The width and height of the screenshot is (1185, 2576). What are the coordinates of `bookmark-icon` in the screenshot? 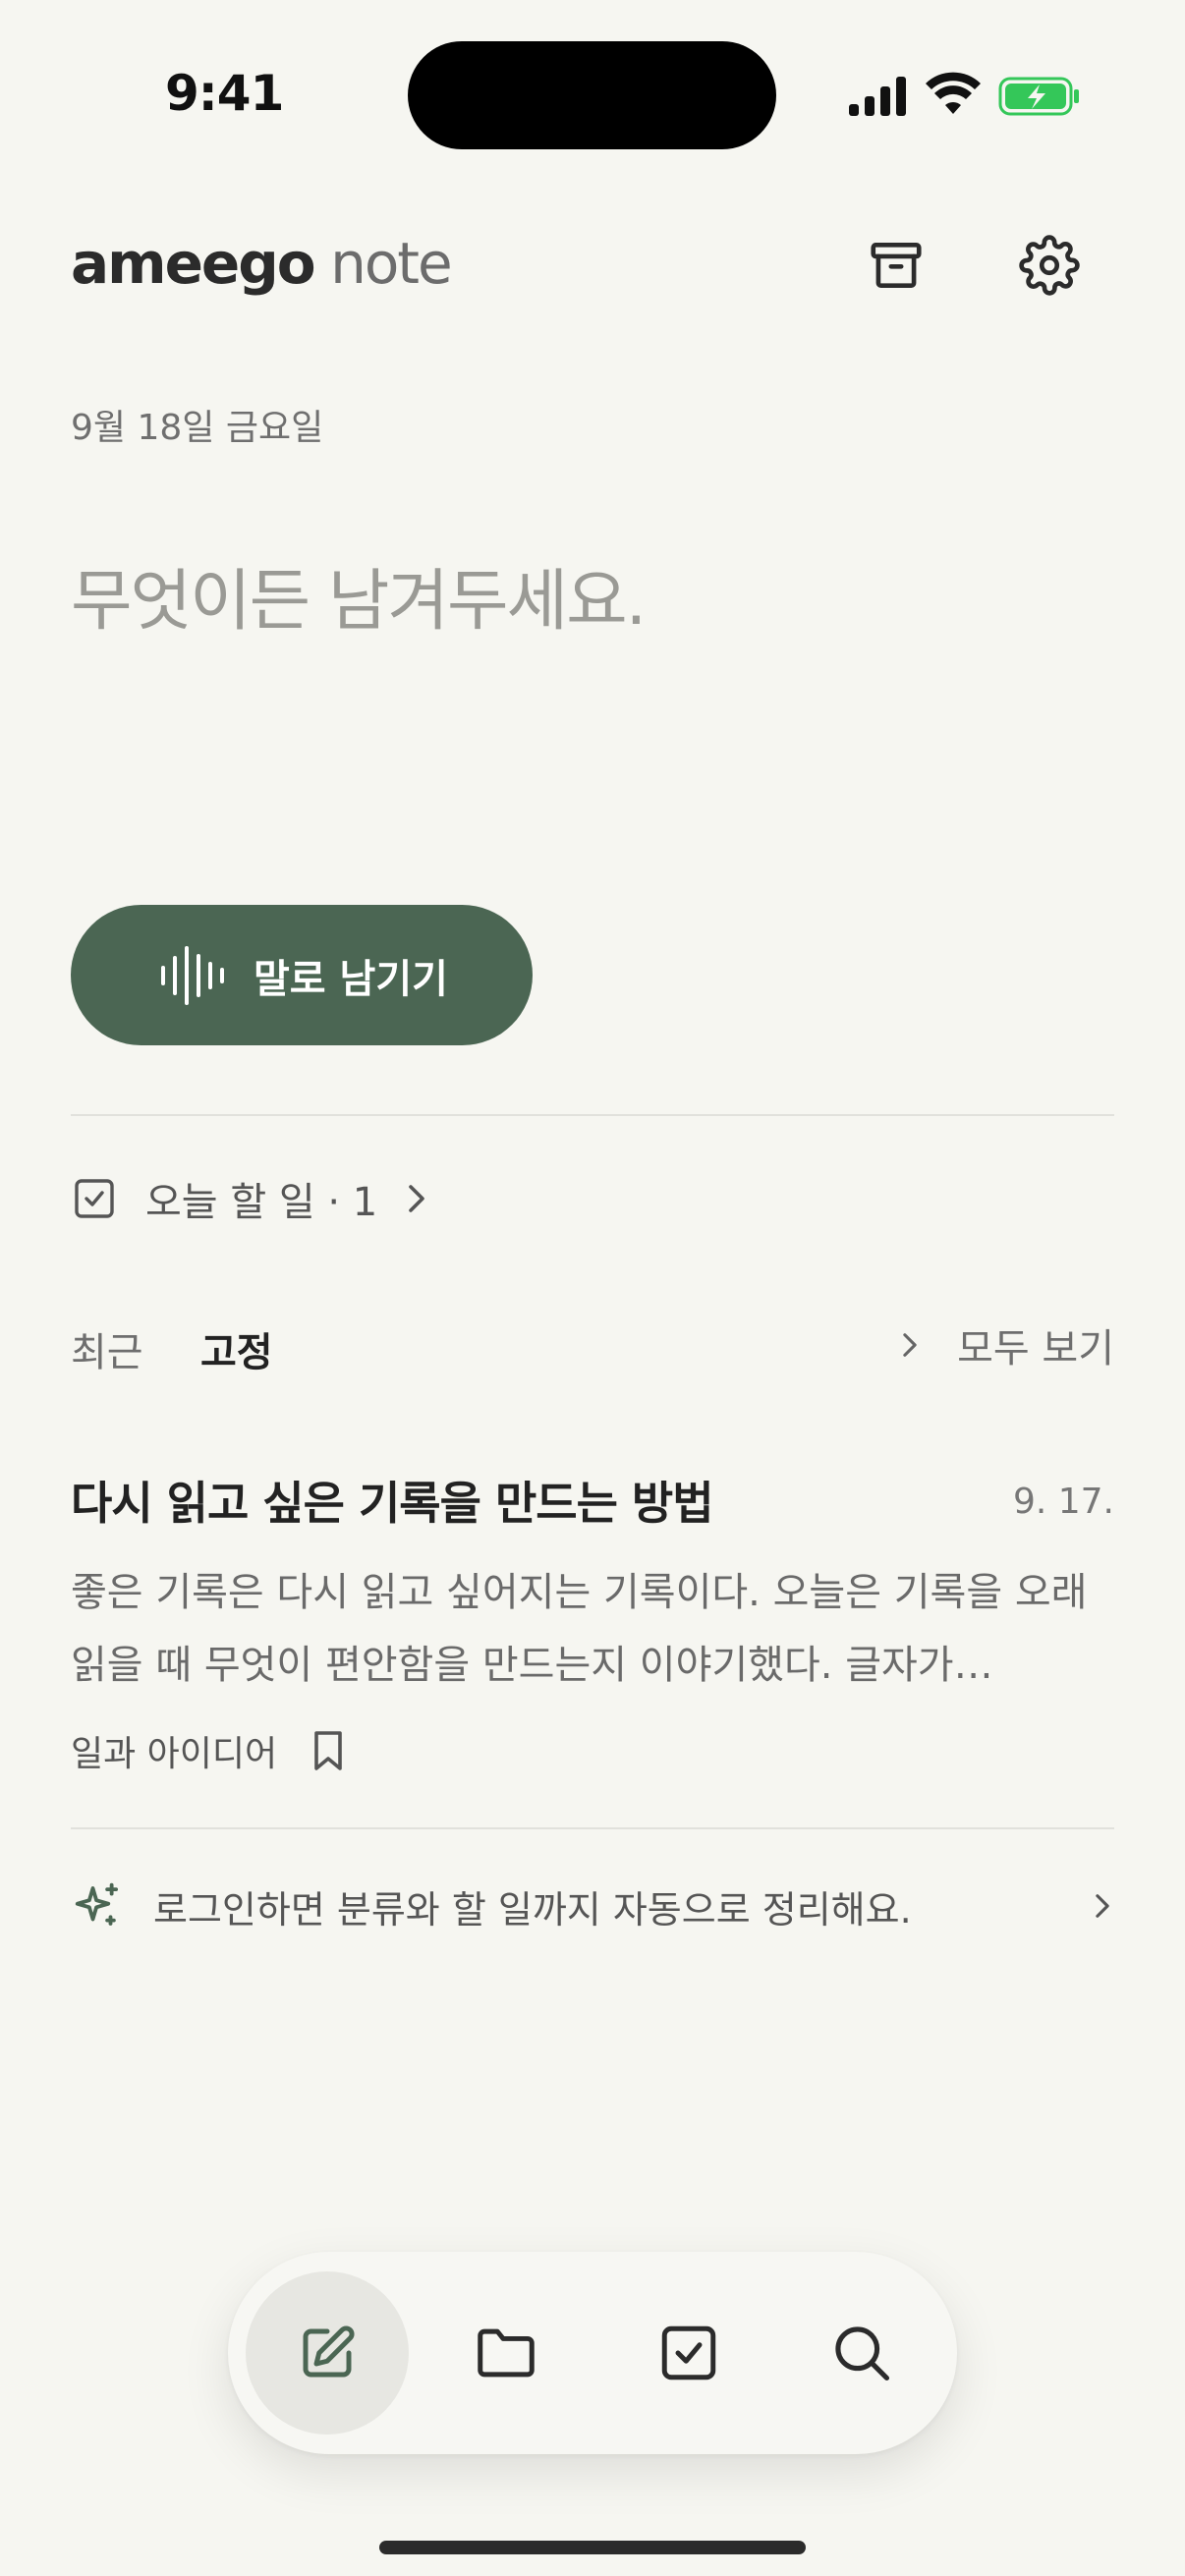 It's located at (328, 1750).